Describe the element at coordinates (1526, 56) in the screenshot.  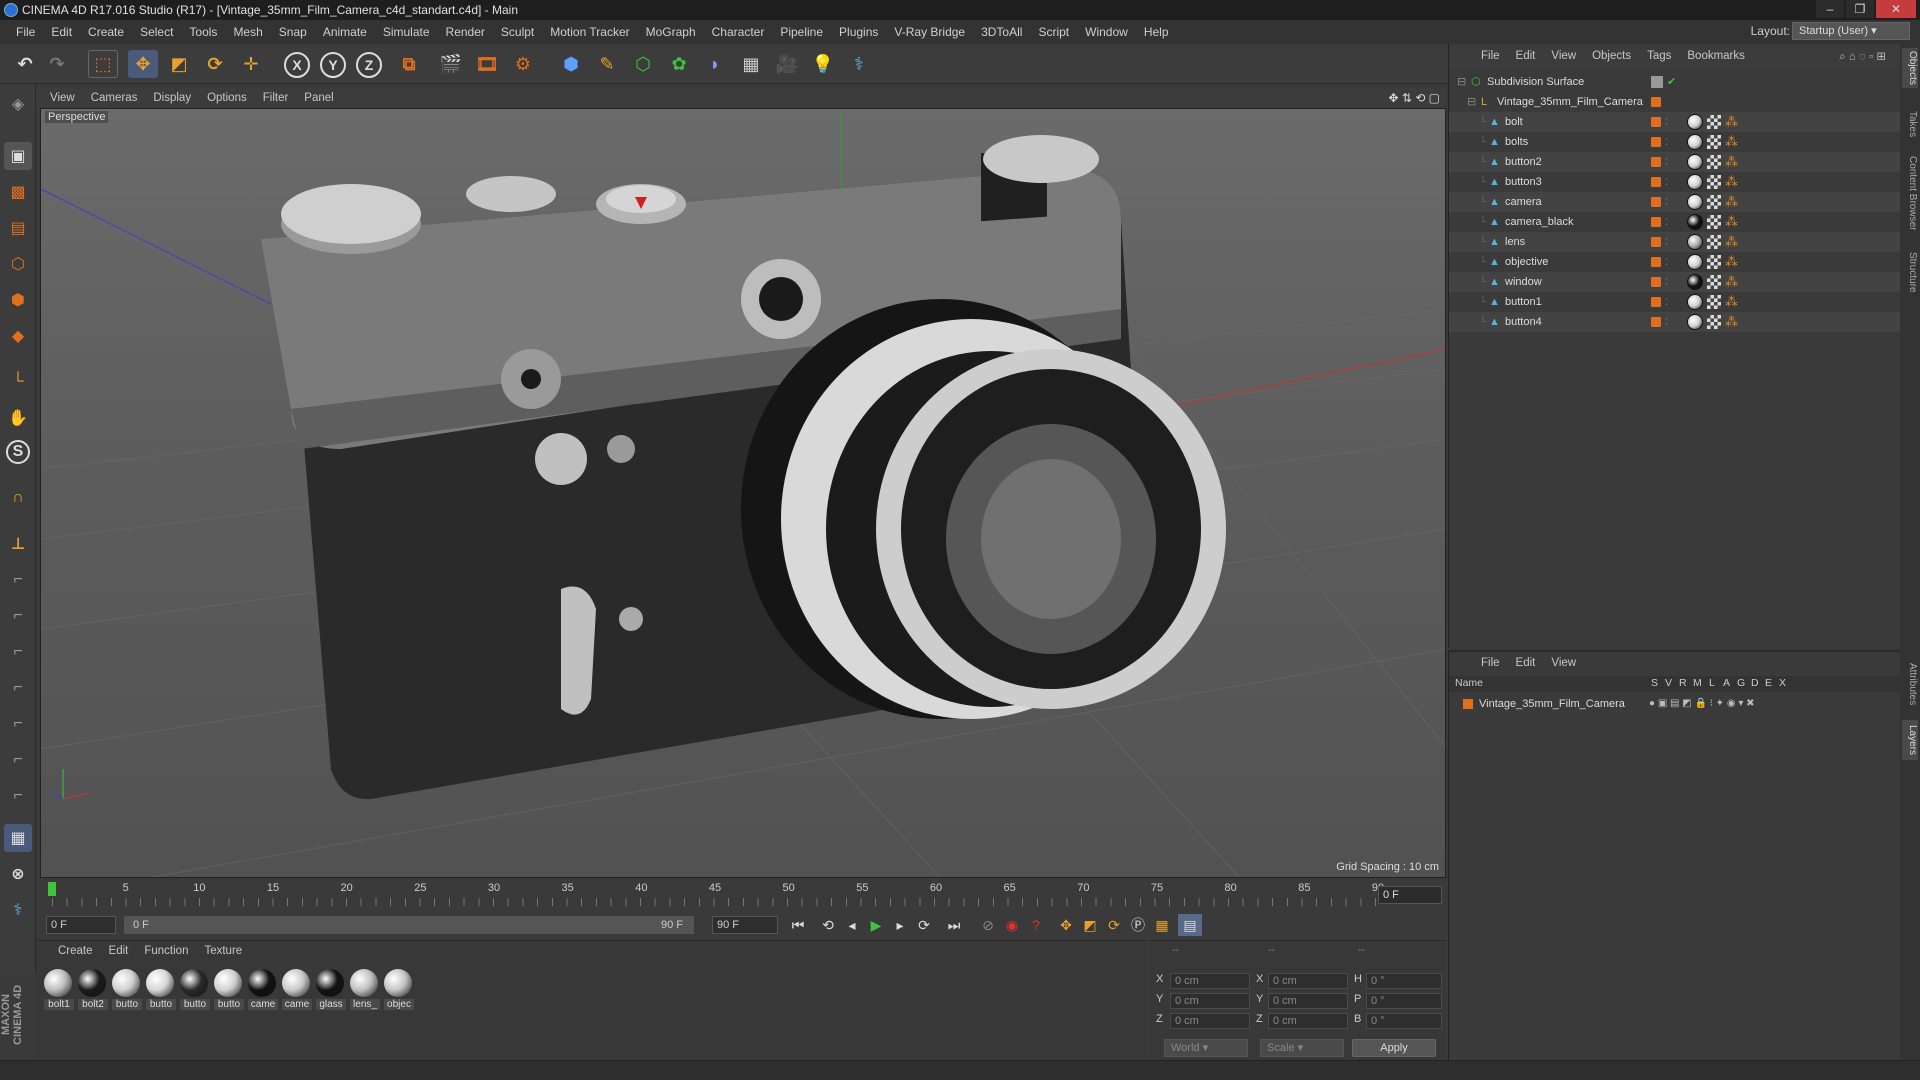
I see `objects-menu-edit: Edit` at that location.